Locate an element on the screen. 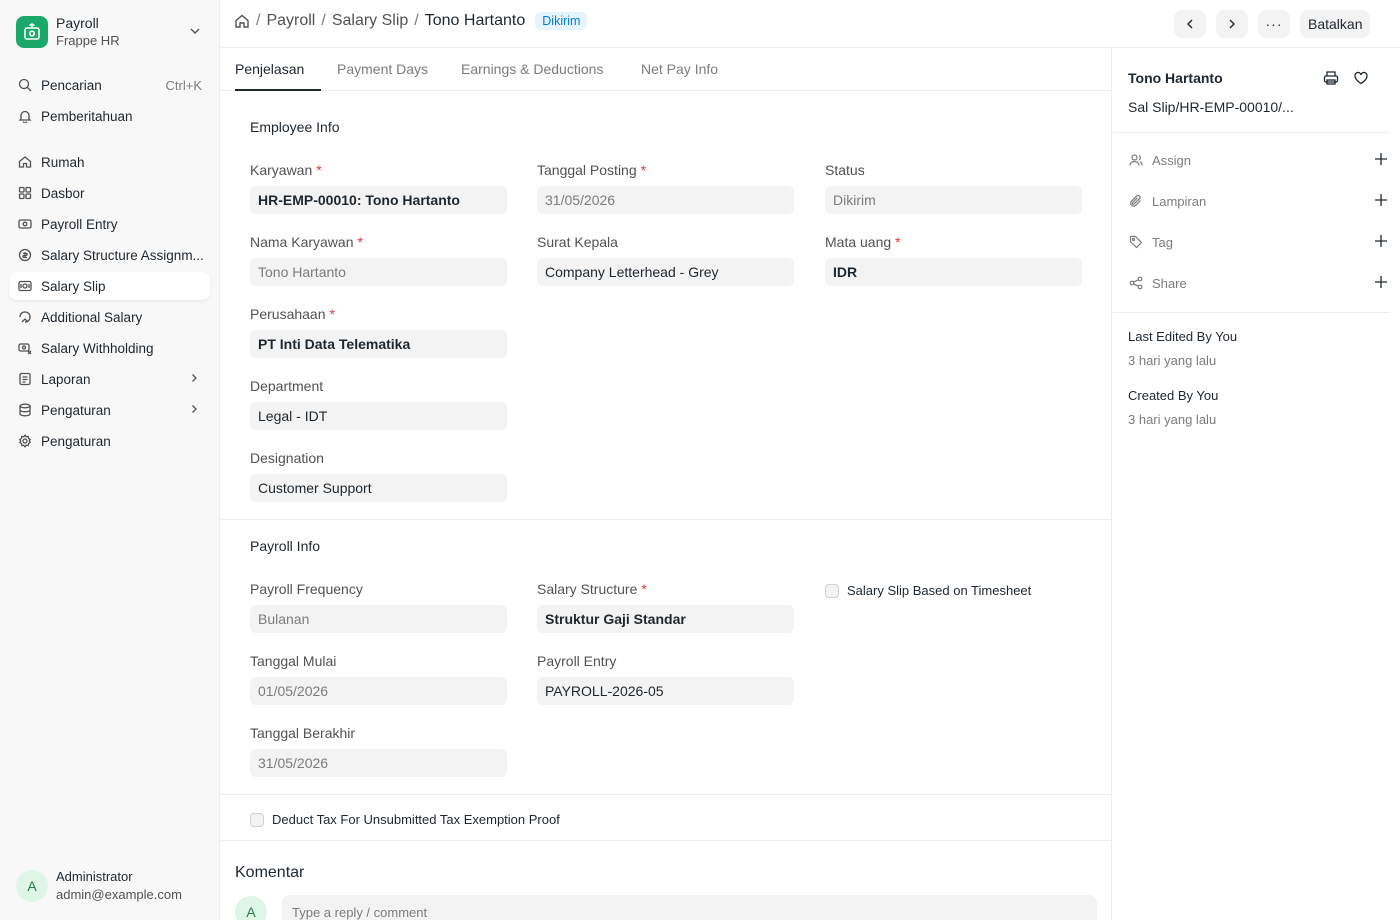 Image resolution: width=1400 pixels, height=920 pixels. sidebar-item-label: Dasbor is located at coordinates (63, 193).